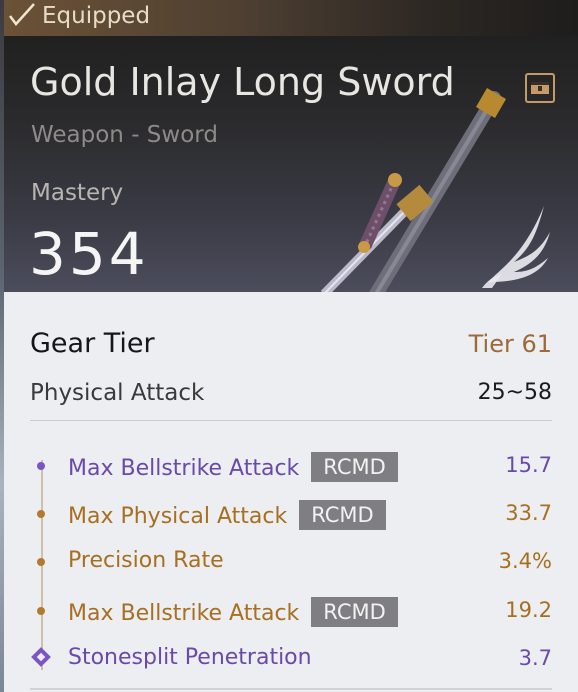 The image size is (578, 692). I want to click on stat-value: 3.7, so click(535, 658).